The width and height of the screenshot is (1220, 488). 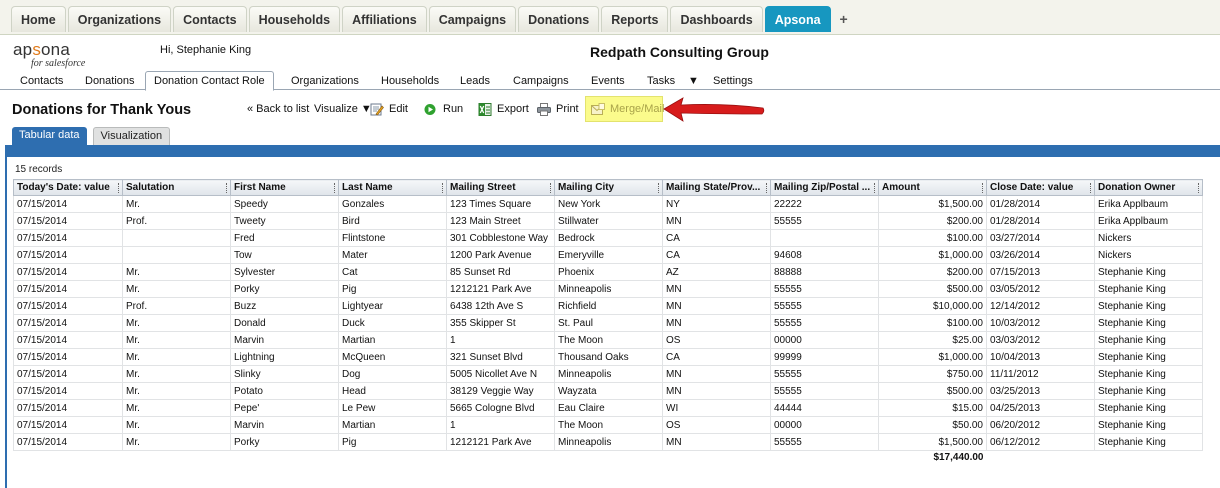 I want to click on column-header: Mailing City, so click(x=608, y=187).